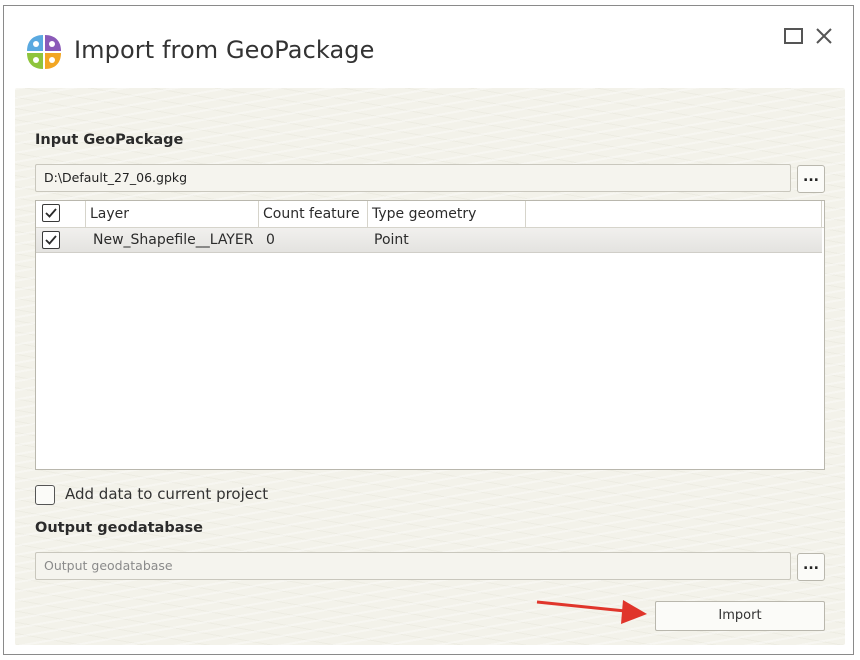 This screenshot has height=660, width=860. What do you see at coordinates (45, 495) in the screenshot?
I see `add-to-project-checkbox` at bounding box center [45, 495].